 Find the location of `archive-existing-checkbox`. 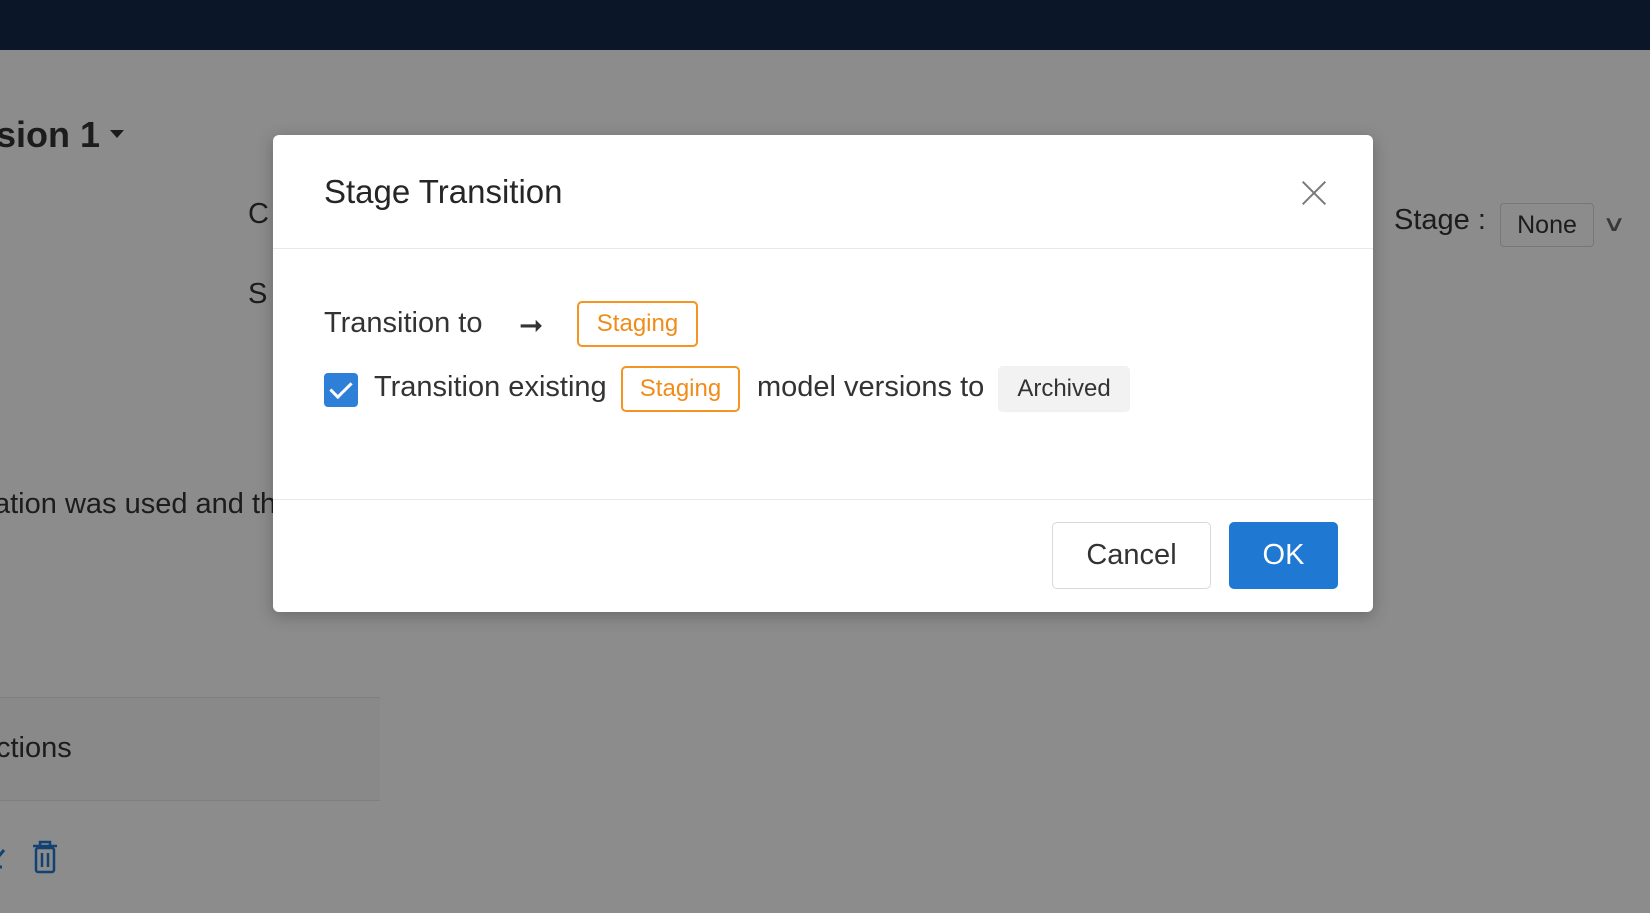

archive-existing-checkbox is located at coordinates (341, 390).